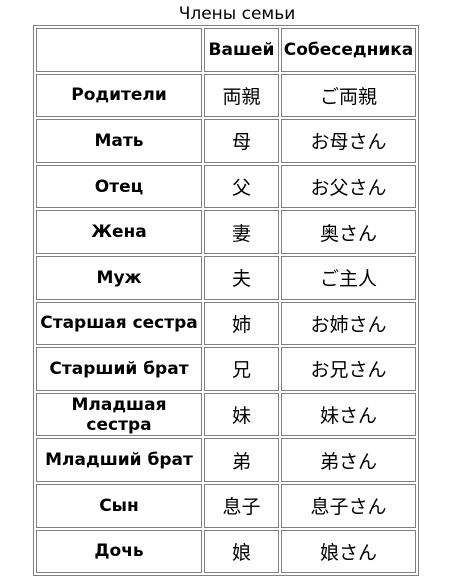  I want to click on term-cell: Отец, so click(119, 186).